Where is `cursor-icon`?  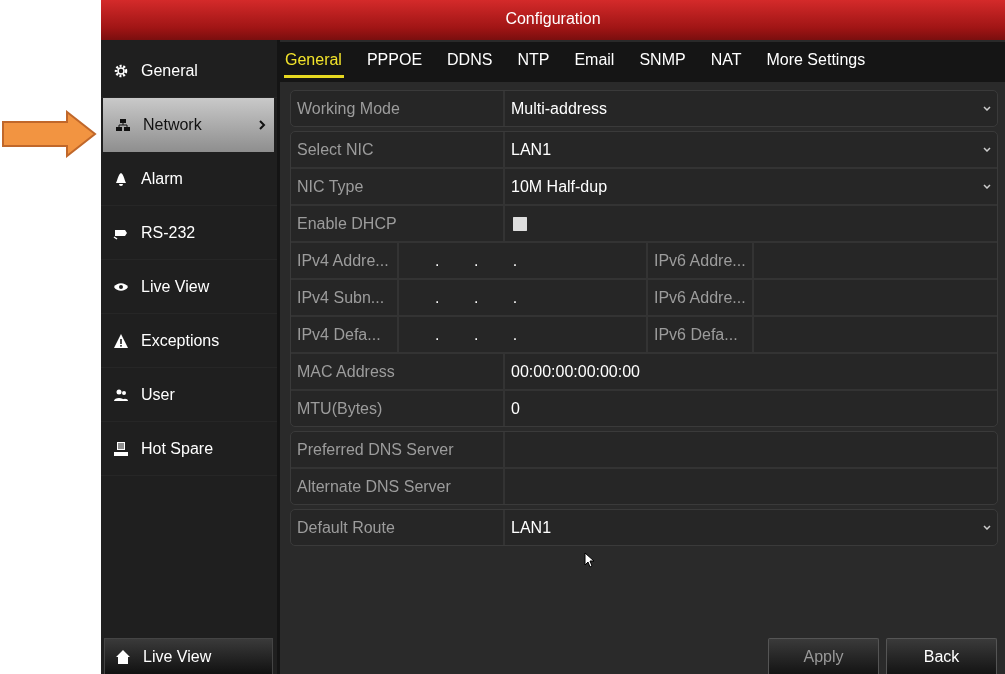 cursor-icon is located at coordinates (589, 560).